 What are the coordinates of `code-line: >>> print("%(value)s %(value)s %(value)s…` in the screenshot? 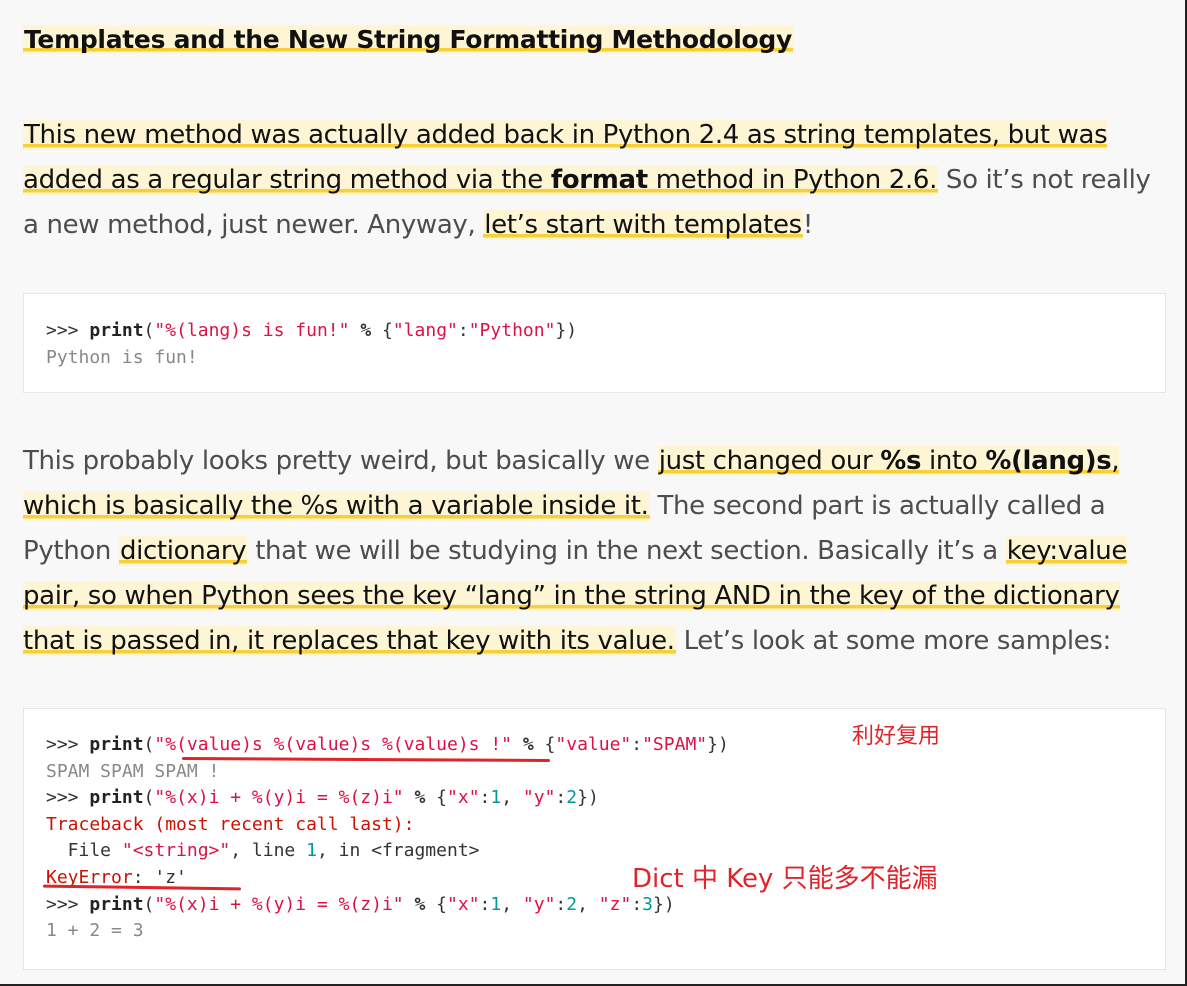 It's located at (387, 744).